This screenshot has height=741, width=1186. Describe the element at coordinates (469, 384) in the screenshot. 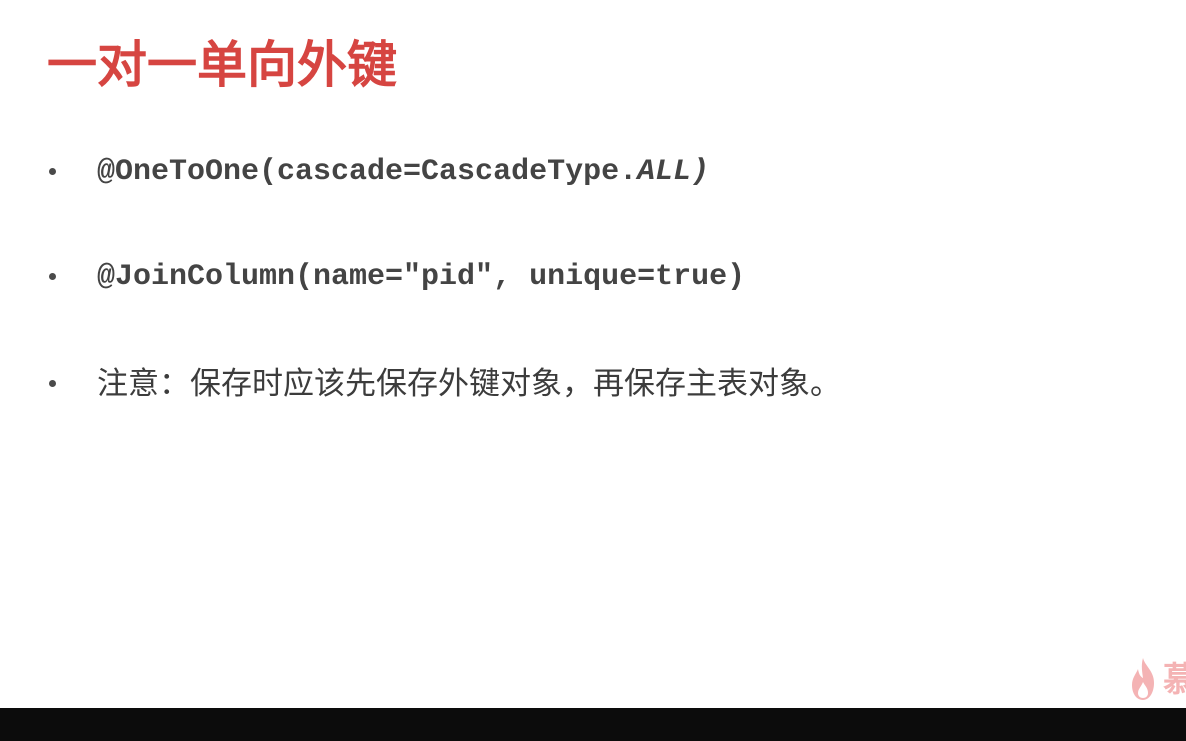

I see `bullet-note-text: 注意：保存时应该先保存外键对象，再保存主表对象。` at that location.